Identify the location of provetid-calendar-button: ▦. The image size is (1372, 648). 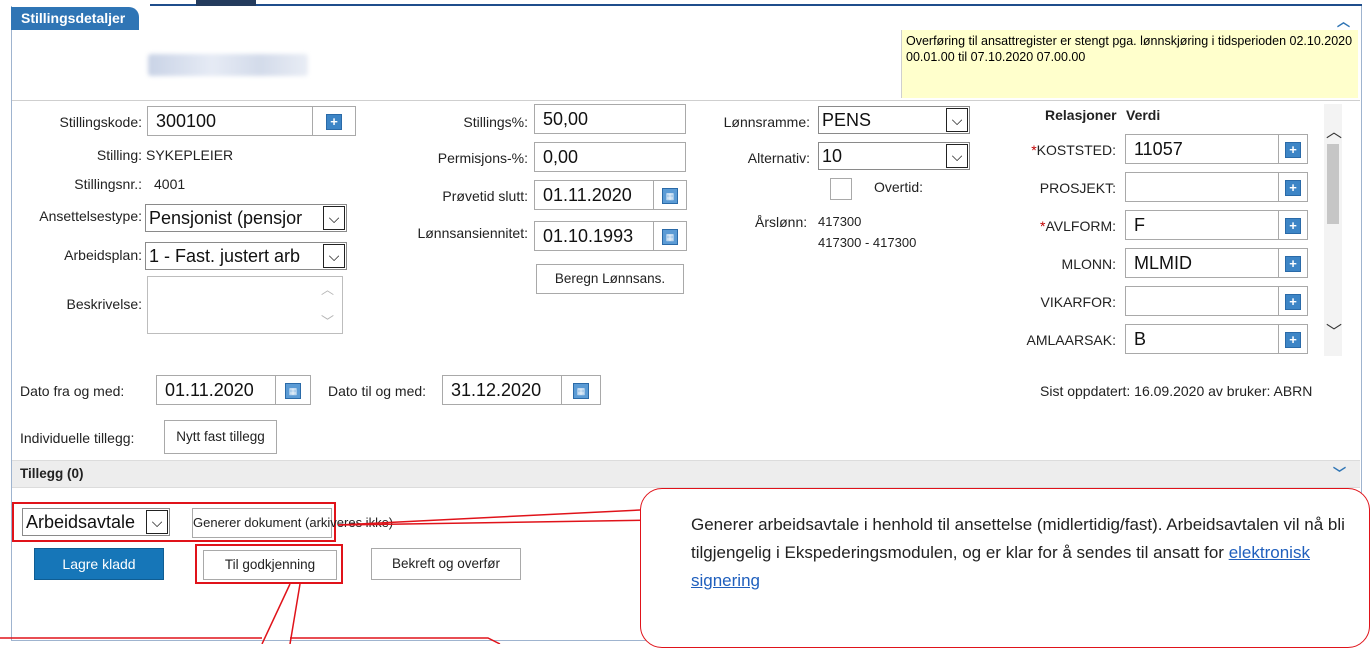
(670, 195).